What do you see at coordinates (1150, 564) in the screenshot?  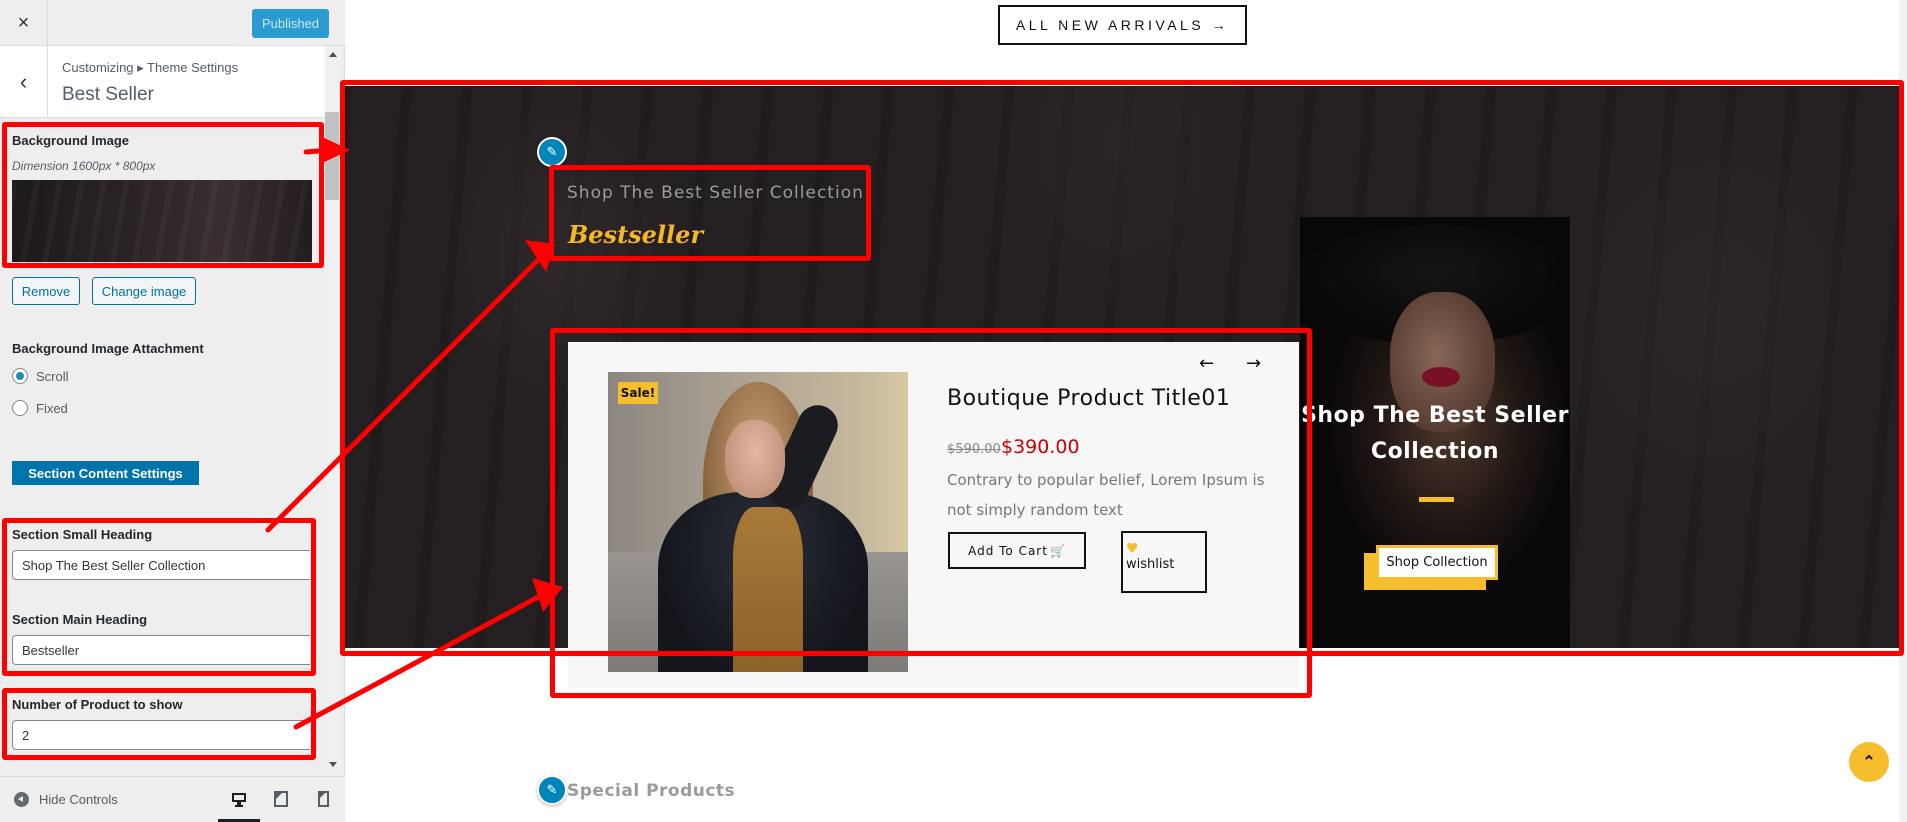 I see `wishlist-label: wishlist` at bounding box center [1150, 564].